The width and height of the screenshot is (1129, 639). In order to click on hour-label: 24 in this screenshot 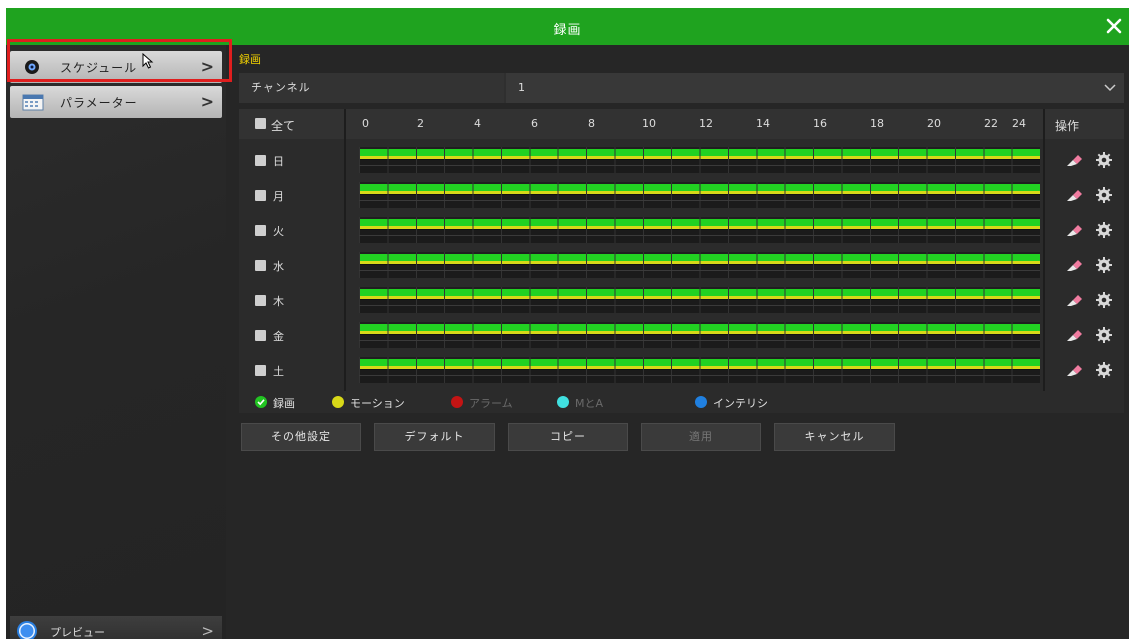, I will do `click(1019, 123)`.